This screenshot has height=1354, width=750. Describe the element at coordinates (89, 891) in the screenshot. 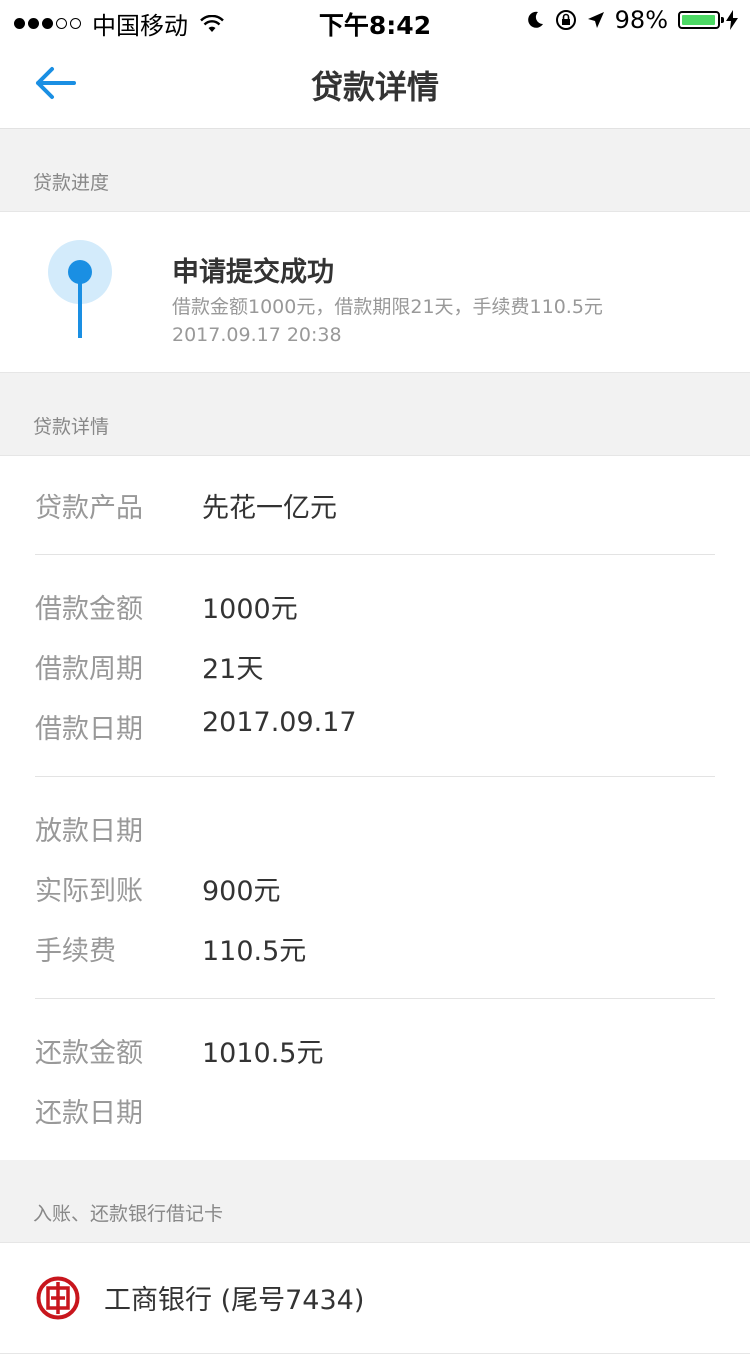

I see `detail-label: 实际到账` at that location.